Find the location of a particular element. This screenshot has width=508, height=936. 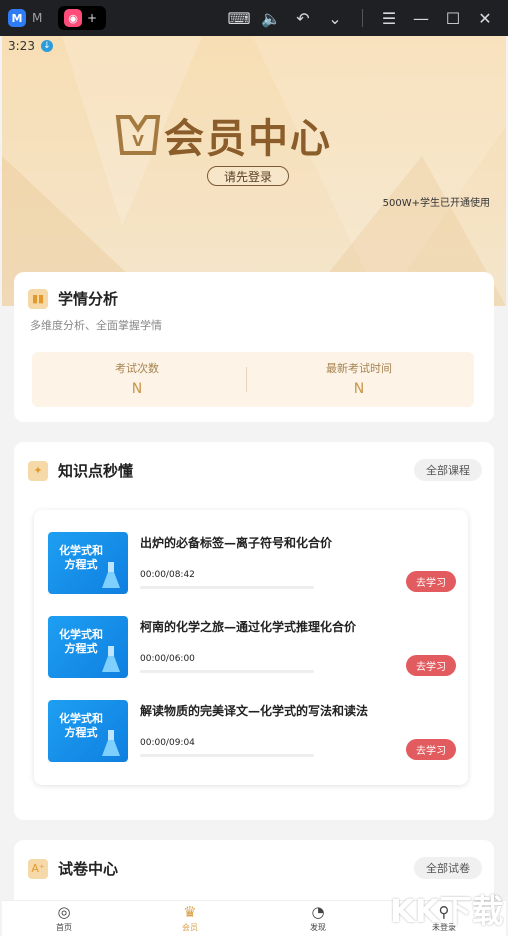

stats-box: 考试次数 N 最新考试时间 N is located at coordinates (253, 379).